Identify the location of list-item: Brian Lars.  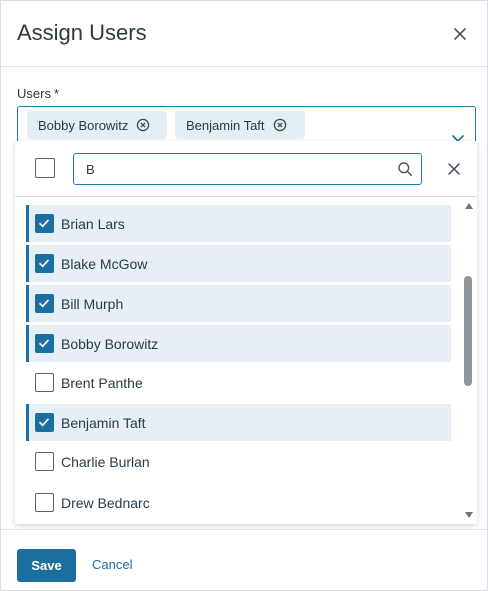
(238, 223).